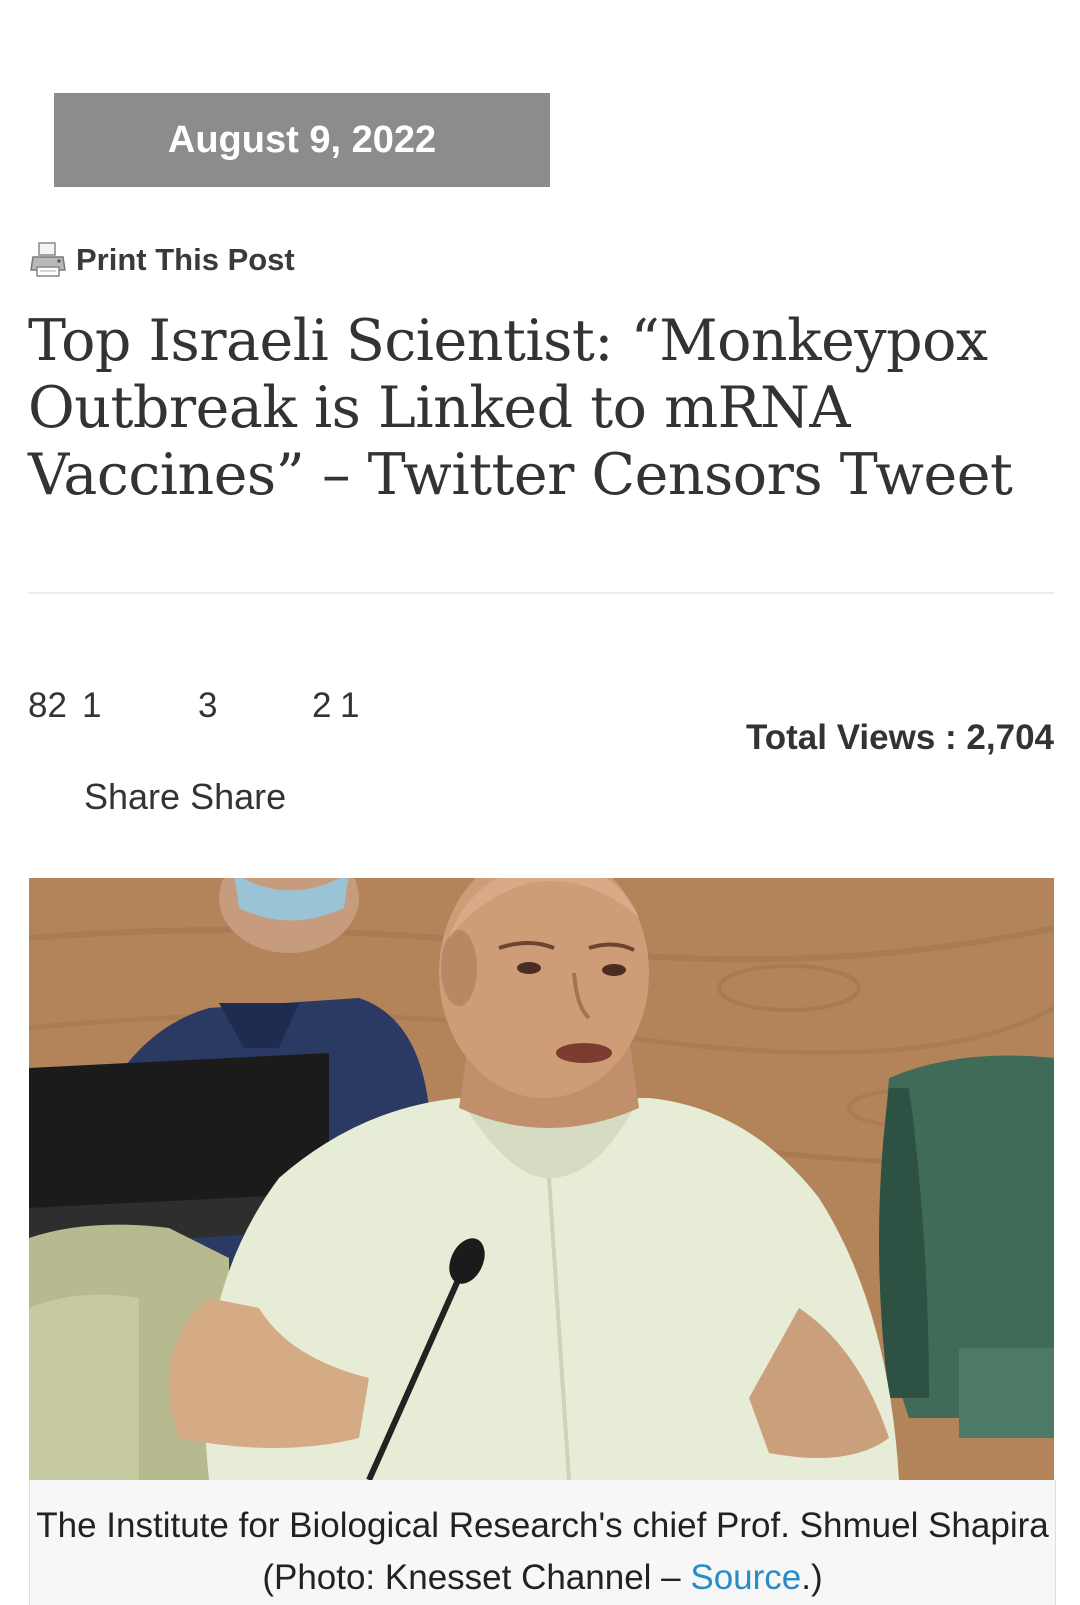 The image size is (1080, 1605). I want to click on caption-end: .), so click(812, 1577).